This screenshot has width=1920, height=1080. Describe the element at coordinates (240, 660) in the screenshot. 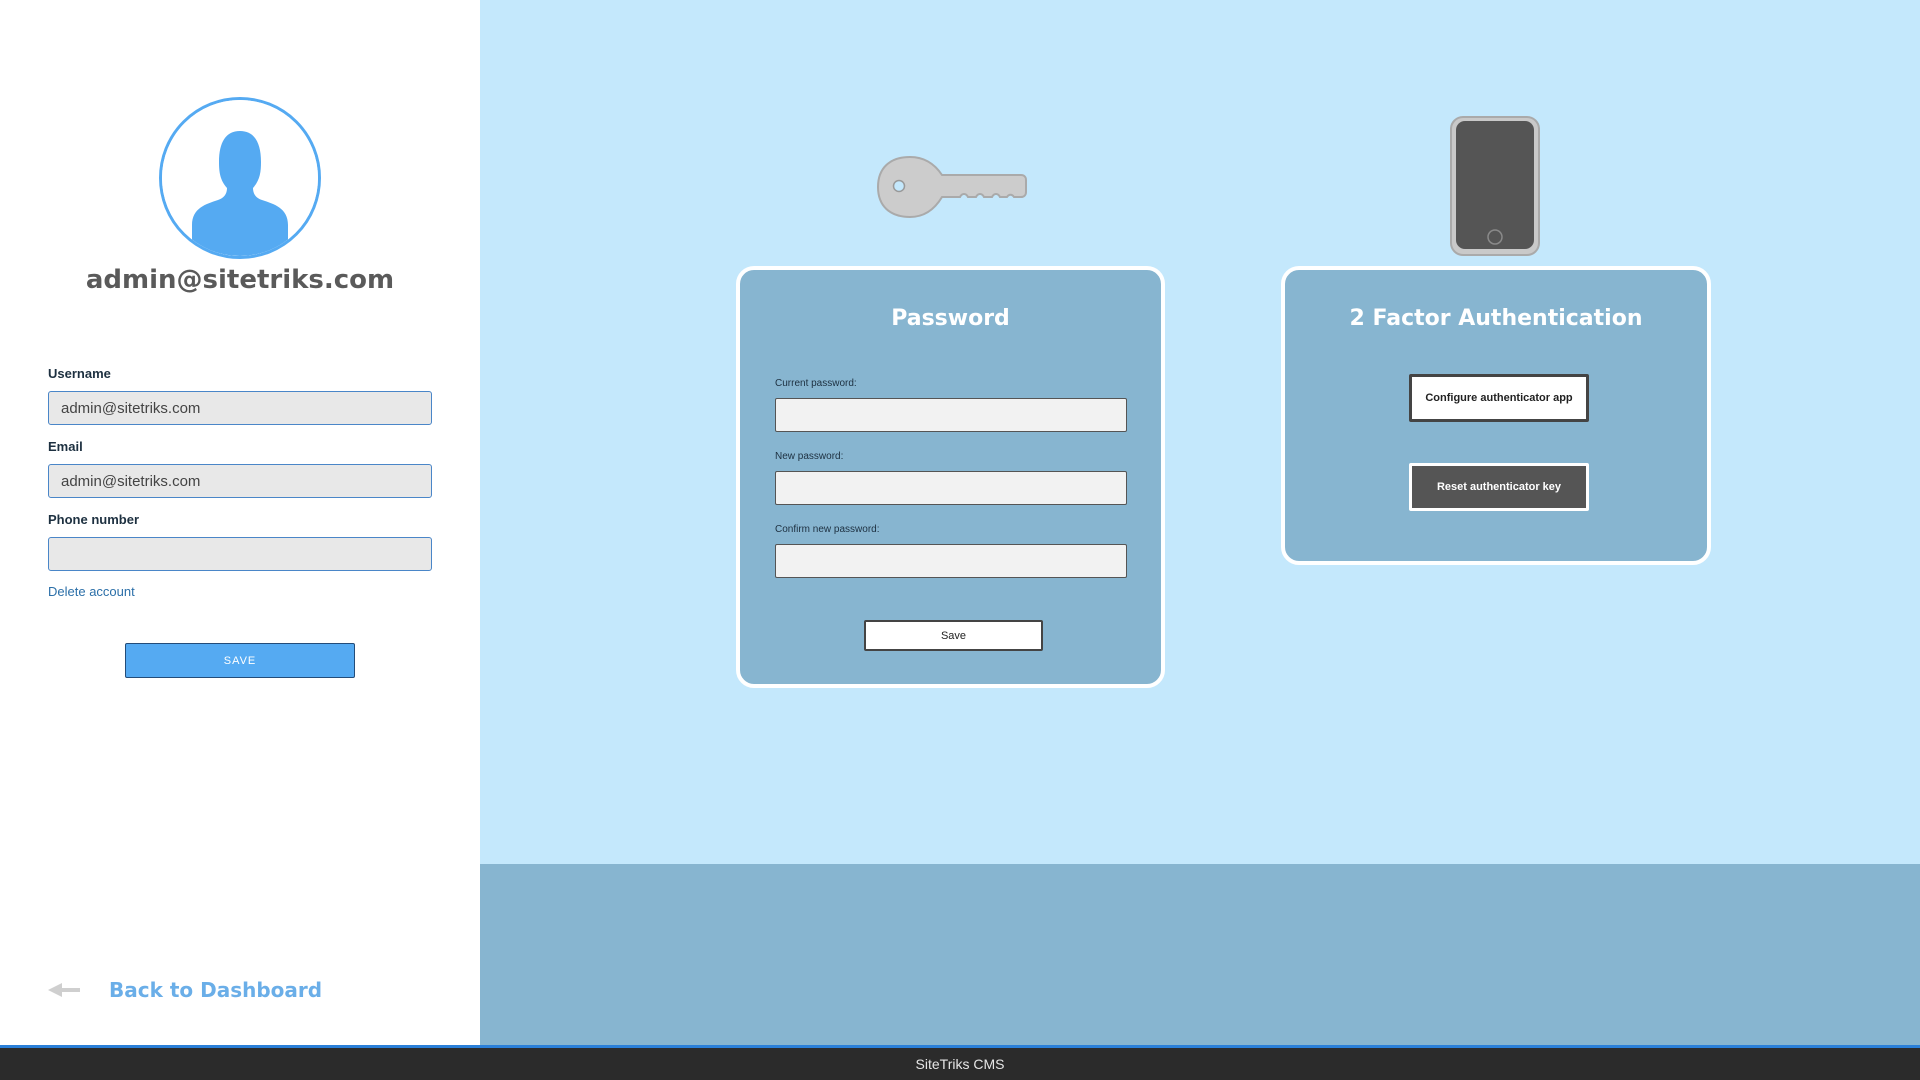

I see `save-profile-button: SAVE` at that location.